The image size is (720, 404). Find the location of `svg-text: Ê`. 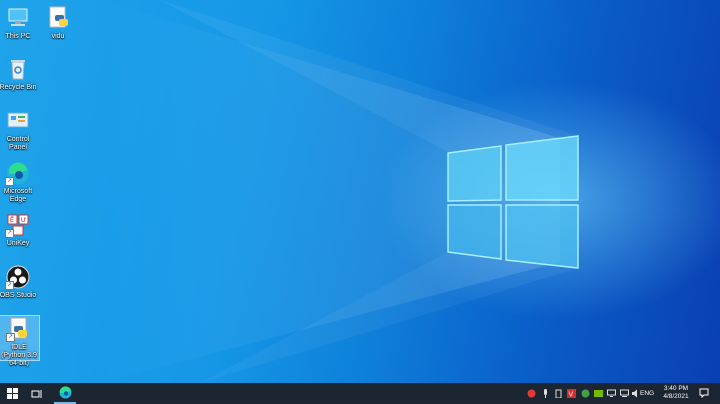

svg-text: Ê is located at coordinates (12, 220).